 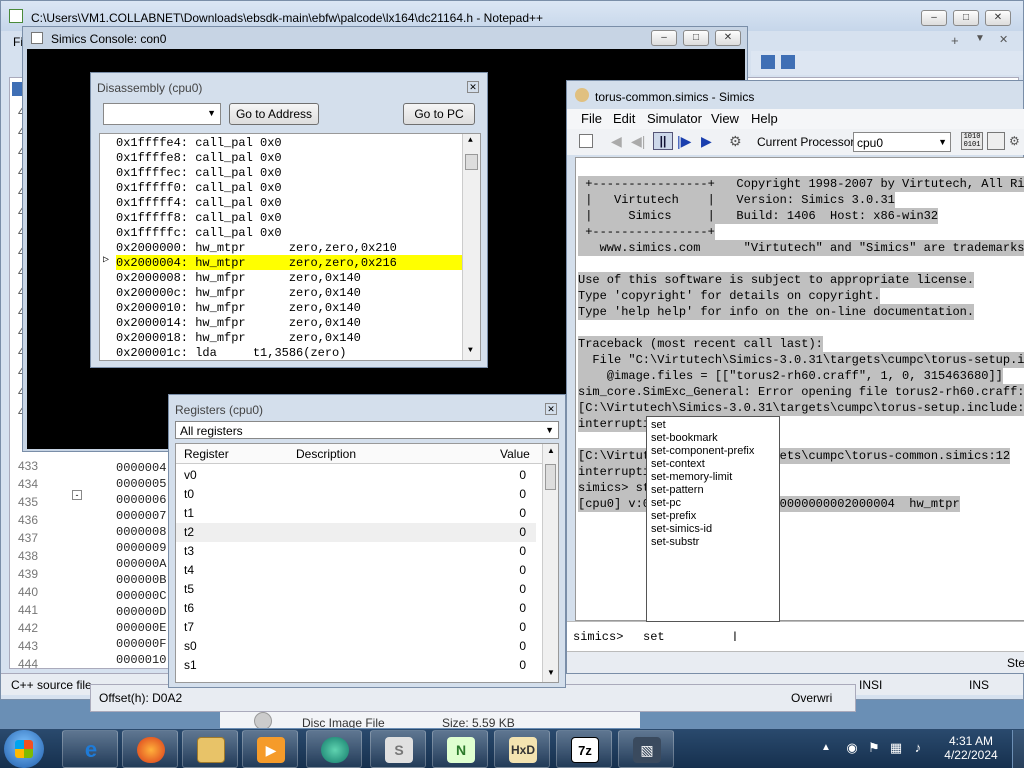 What do you see at coordinates (591, 119) in the screenshot?
I see `menu-file: File` at bounding box center [591, 119].